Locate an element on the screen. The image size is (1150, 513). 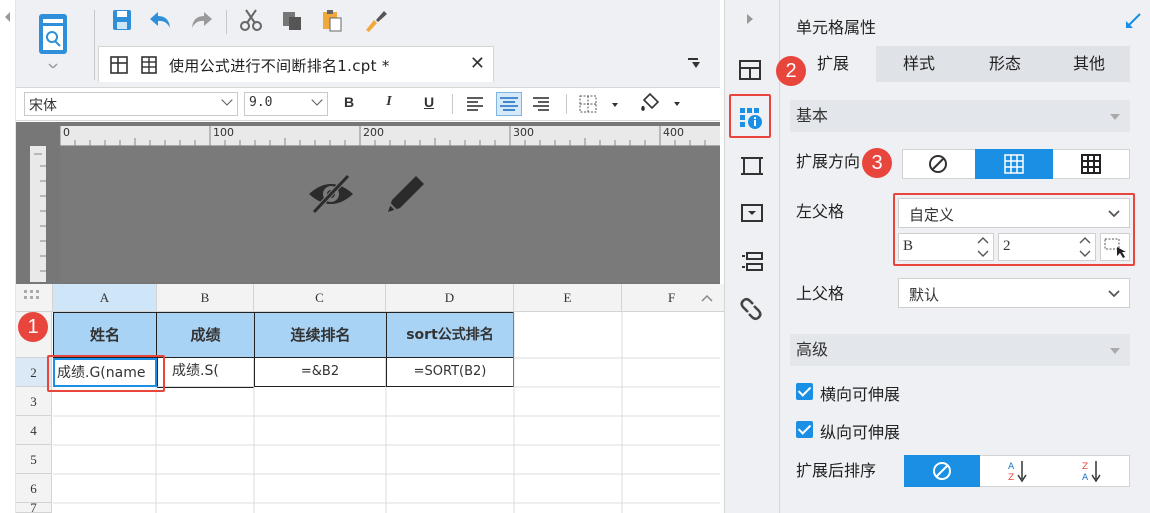
row-header-6: 6 is located at coordinates (34, 488).